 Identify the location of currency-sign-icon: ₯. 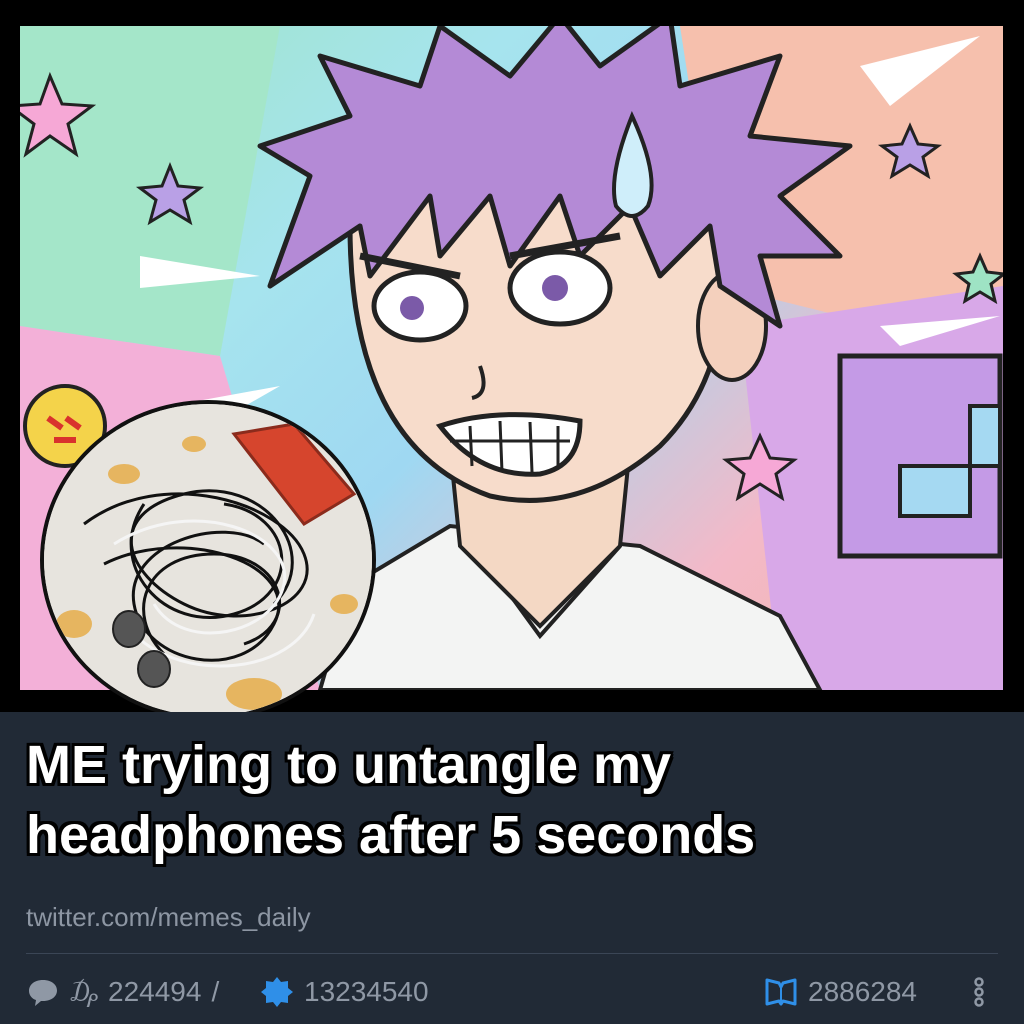
(84, 991).